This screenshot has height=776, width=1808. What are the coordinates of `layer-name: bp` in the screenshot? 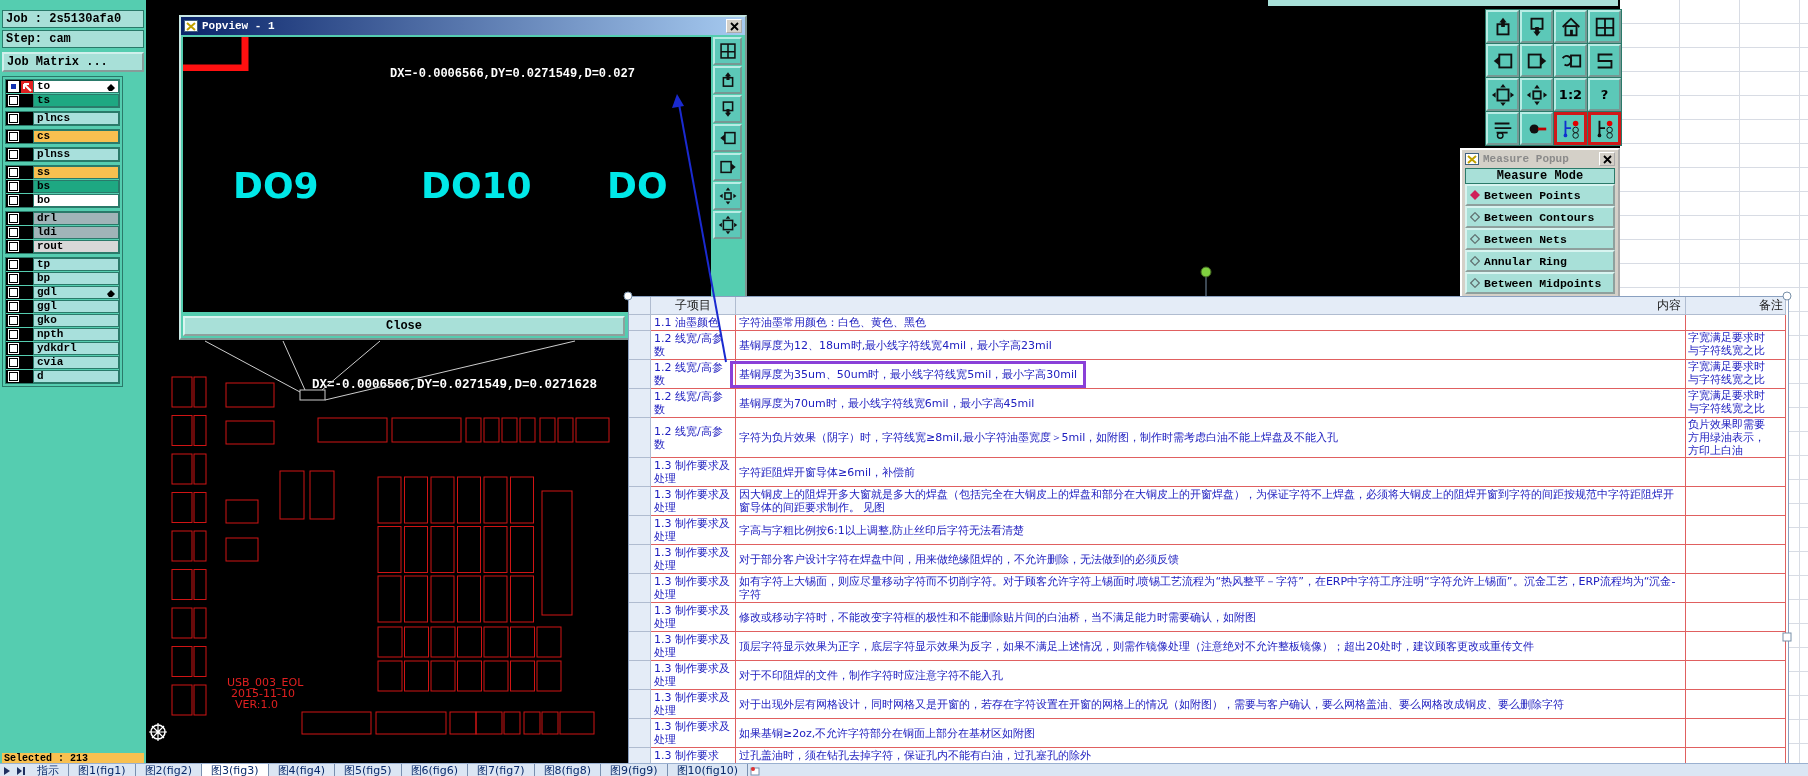 It's located at (76, 278).